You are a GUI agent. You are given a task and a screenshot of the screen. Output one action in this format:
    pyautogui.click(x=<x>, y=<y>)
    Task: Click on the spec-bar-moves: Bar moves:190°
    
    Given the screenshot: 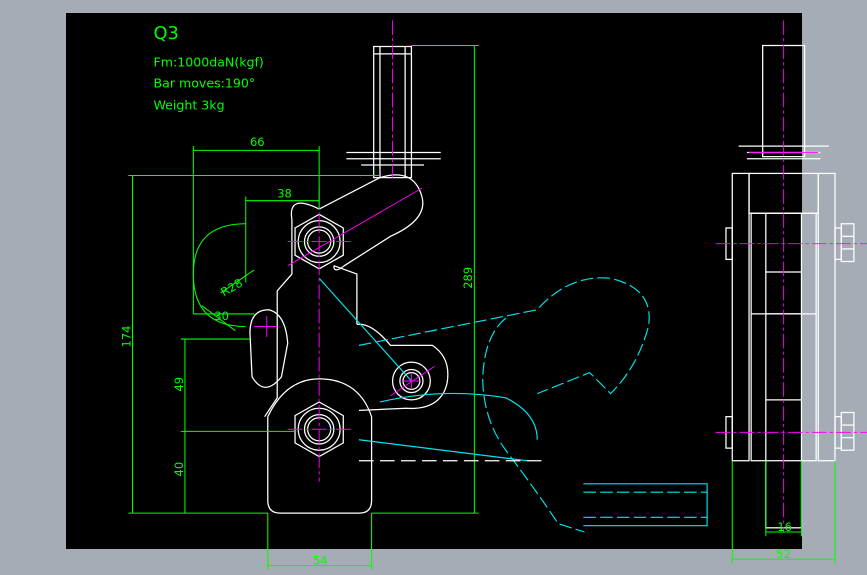 What is the action you would take?
    pyautogui.click(x=204, y=82)
    